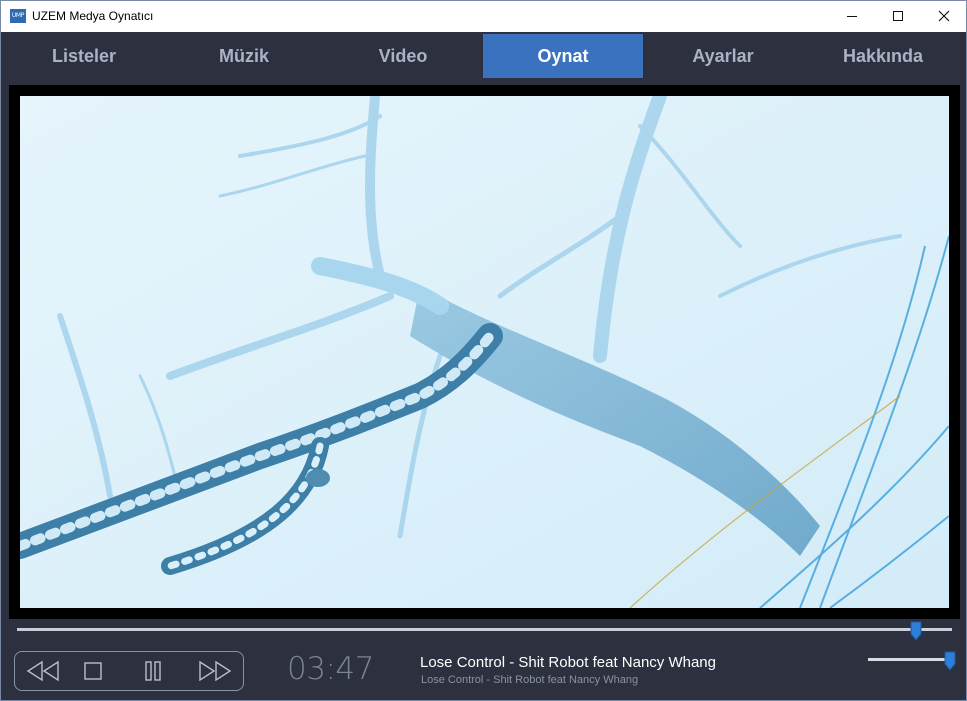 This screenshot has width=967, height=701. What do you see at coordinates (483, 16) in the screenshot?
I see `title-bar: UMP UZEM Medya Oynatıcı` at bounding box center [483, 16].